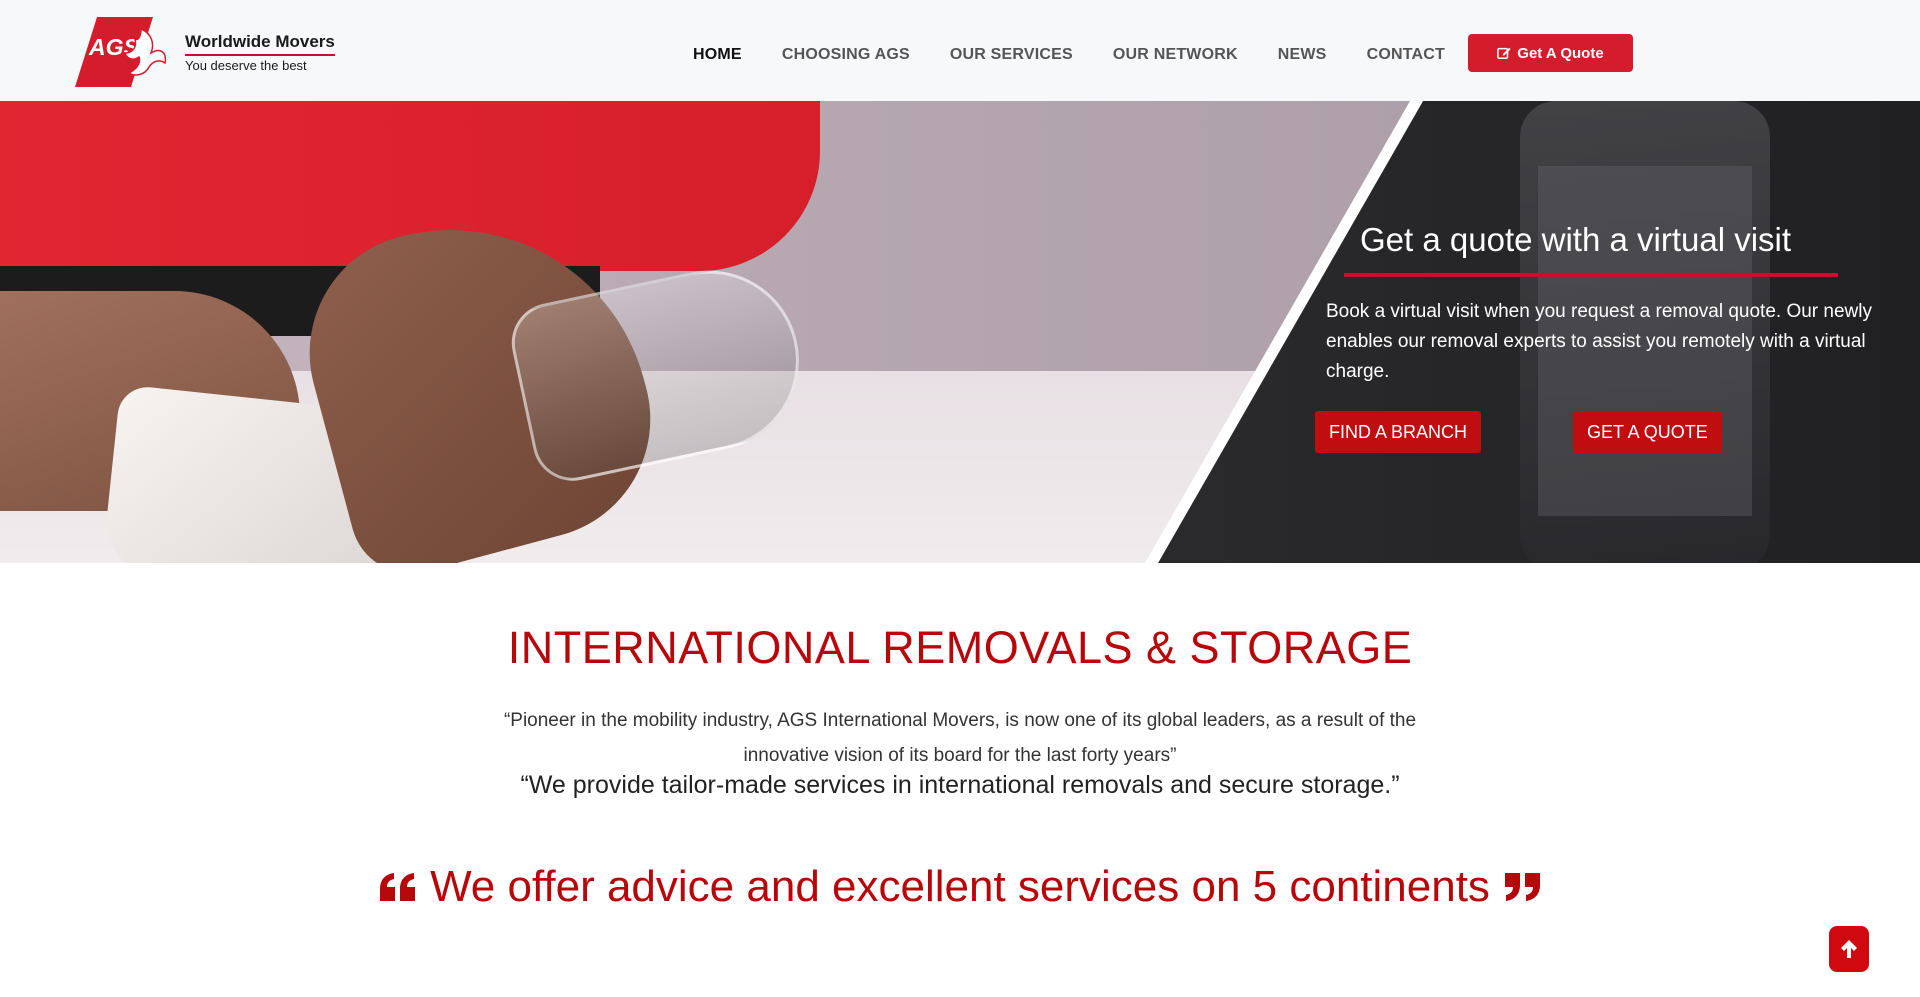 This screenshot has height=997, width=1920. I want to click on hero-description-line: charge., so click(1358, 371).